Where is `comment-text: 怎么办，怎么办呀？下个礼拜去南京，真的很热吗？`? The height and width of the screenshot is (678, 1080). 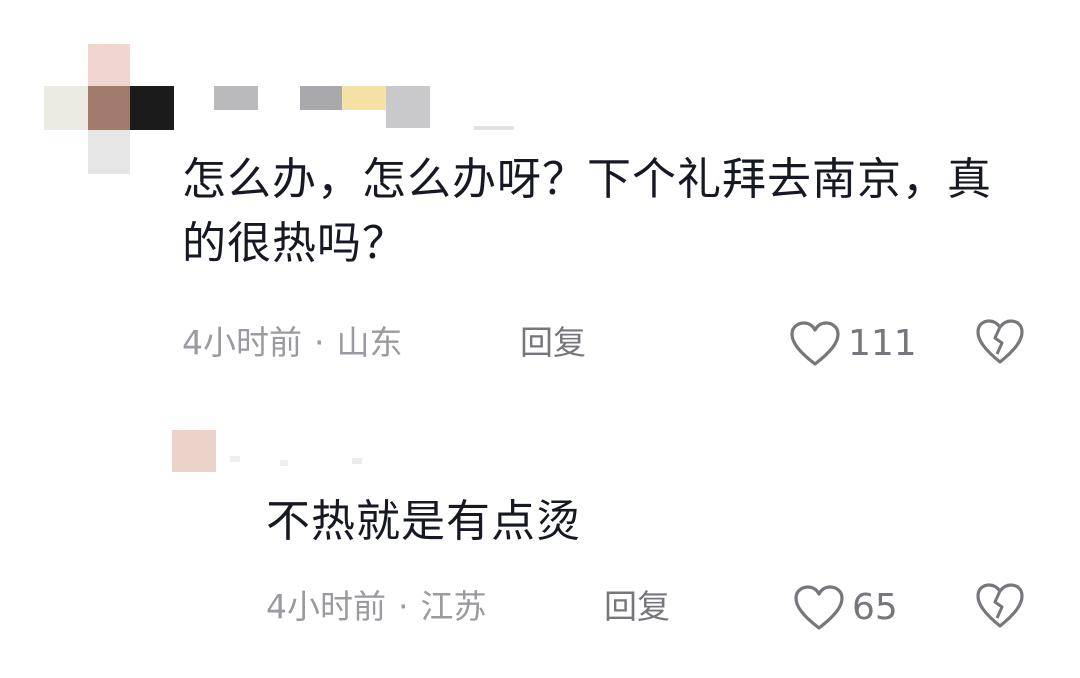
comment-text: 怎么办，怎么办呀？下个礼拜去南京，真的很热吗？ is located at coordinates (587, 211).